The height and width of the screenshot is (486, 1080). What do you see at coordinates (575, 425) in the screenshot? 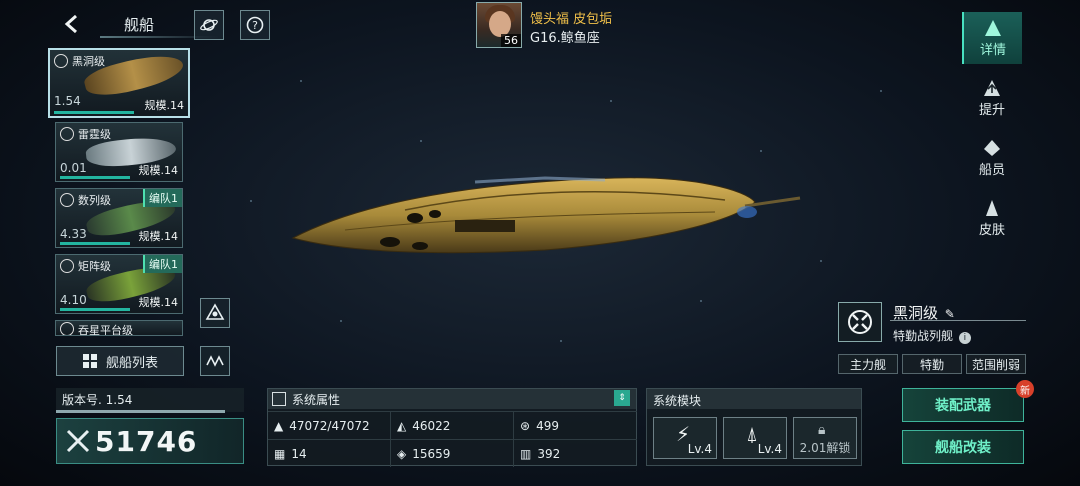
I see `attr-shield: ⊛ 499` at bounding box center [575, 425].